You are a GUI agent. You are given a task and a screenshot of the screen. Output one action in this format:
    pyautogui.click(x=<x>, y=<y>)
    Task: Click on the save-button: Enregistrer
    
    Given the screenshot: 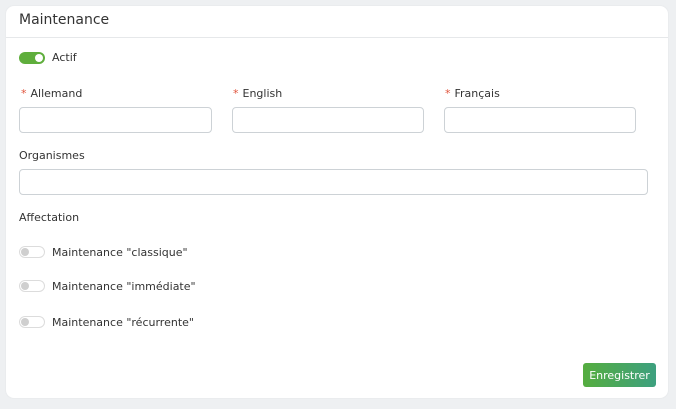 What is the action you would take?
    pyautogui.click(x=619, y=375)
    